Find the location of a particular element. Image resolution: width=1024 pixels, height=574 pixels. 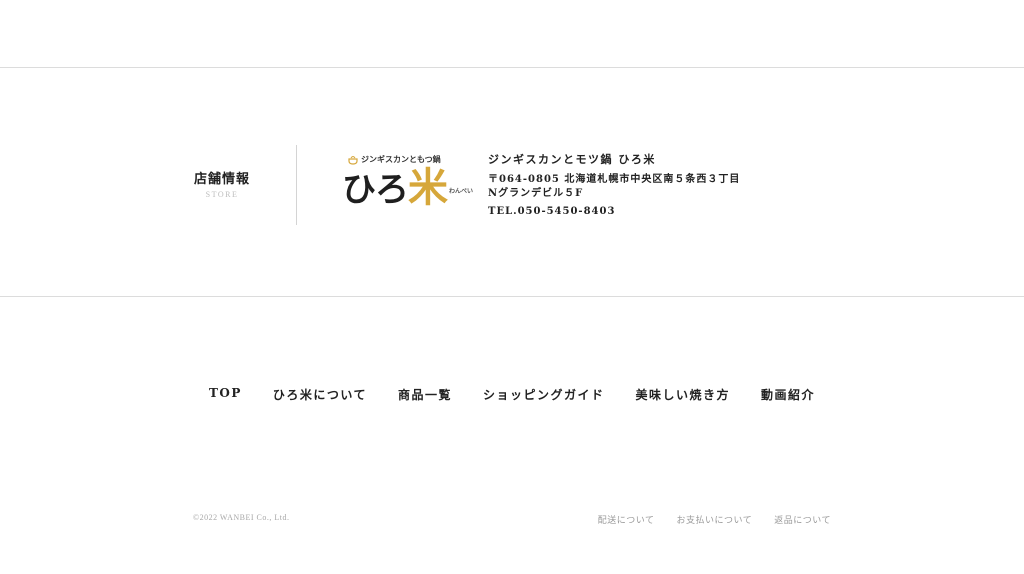

copyright: ©2022 WANBEI Co., Ltd. is located at coordinates (241, 517).